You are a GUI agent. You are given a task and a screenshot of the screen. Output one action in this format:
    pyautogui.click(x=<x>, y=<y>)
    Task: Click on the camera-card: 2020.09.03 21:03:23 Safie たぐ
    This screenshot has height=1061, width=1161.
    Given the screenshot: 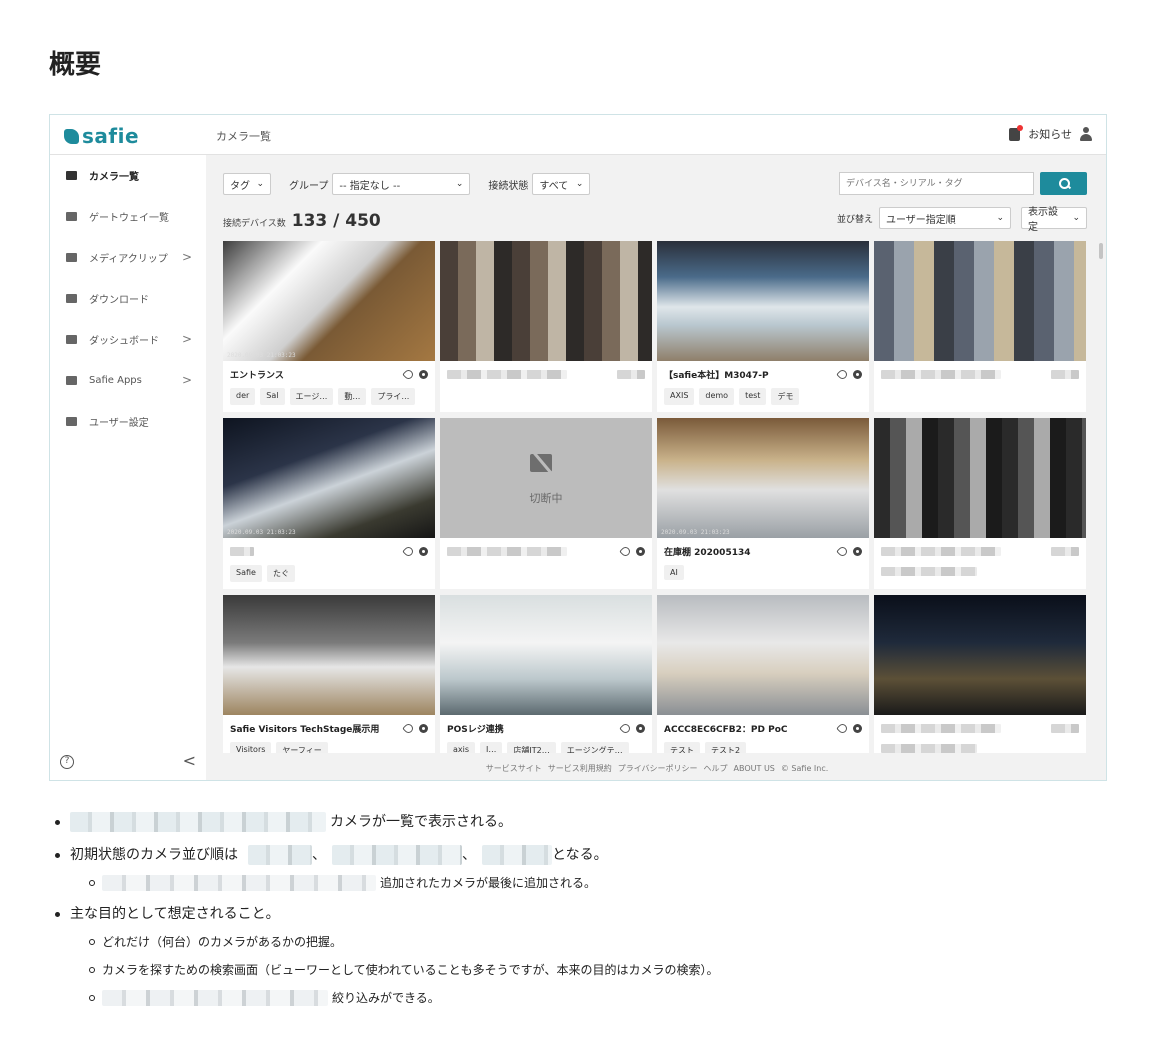 What is the action you would take?
    pyautogui.click(x=329, y=503)
    